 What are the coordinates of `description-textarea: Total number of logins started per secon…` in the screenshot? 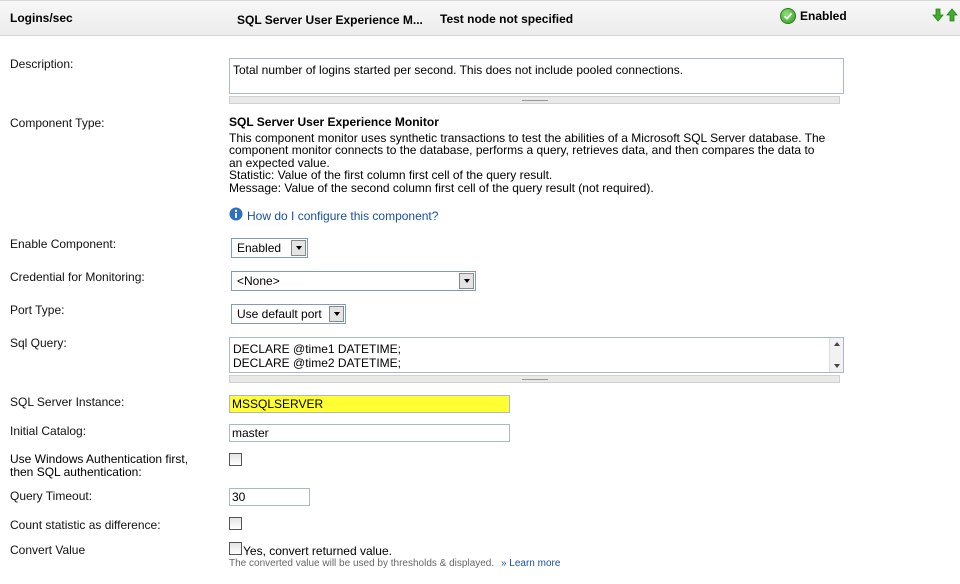 It's located at (536, 76).